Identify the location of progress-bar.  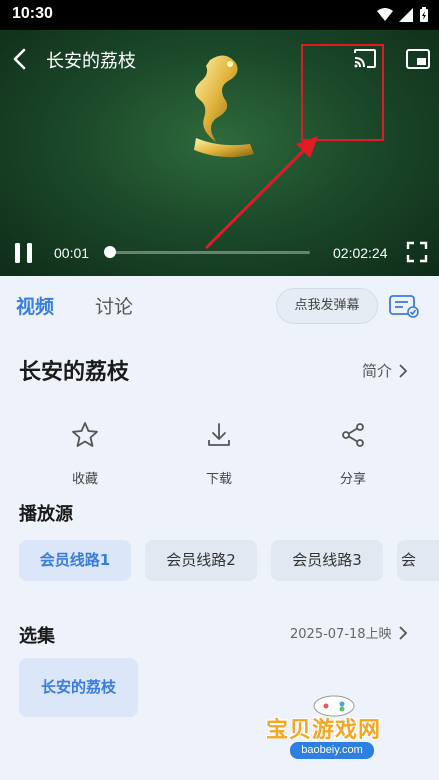
(210, 252).